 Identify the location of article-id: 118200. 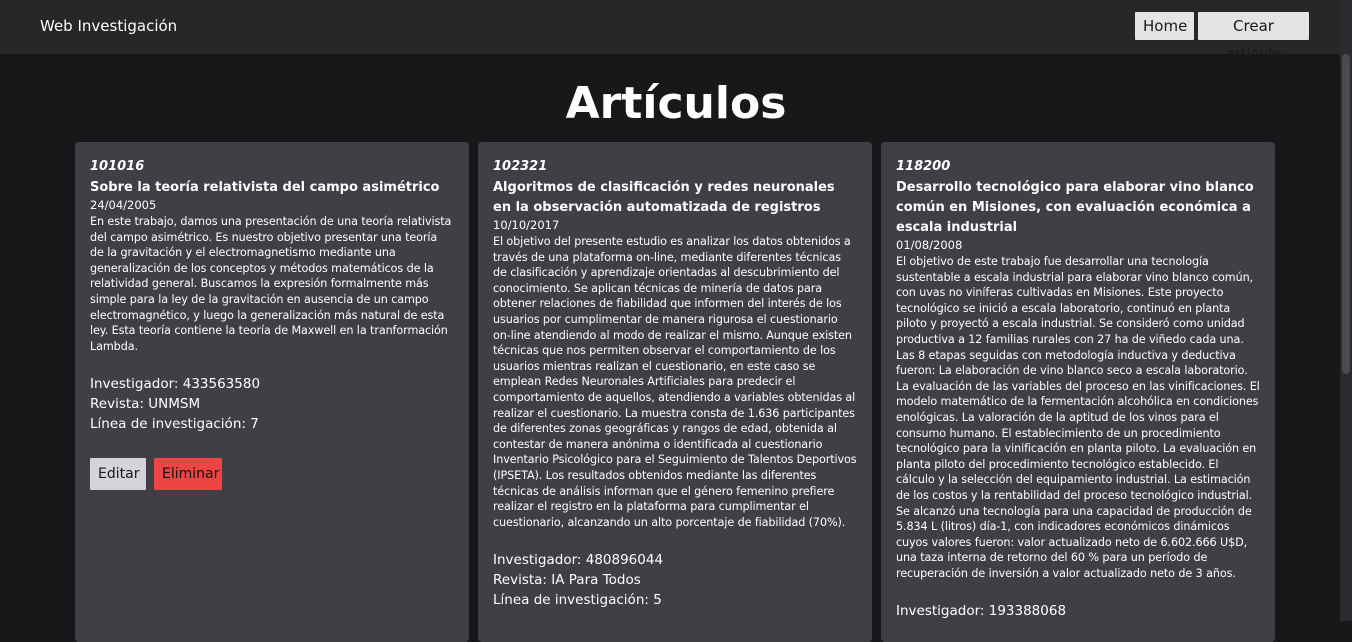
(923, 166).